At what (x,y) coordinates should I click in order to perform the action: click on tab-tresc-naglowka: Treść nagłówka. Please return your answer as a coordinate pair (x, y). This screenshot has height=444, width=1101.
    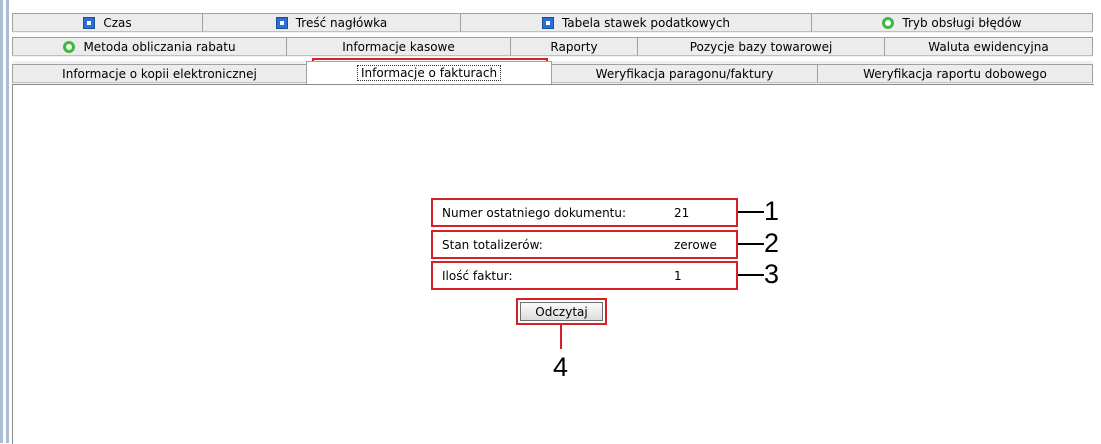
    Looking at the image, I should click on (331, 22).